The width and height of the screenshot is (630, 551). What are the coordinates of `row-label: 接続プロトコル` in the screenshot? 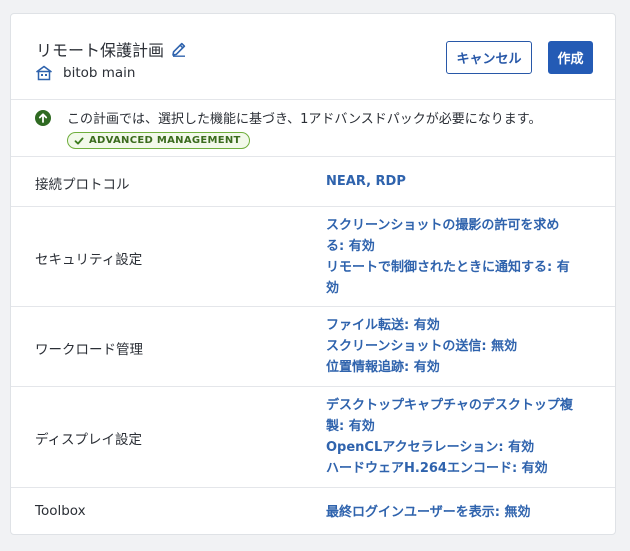 It's located at (82, 185).